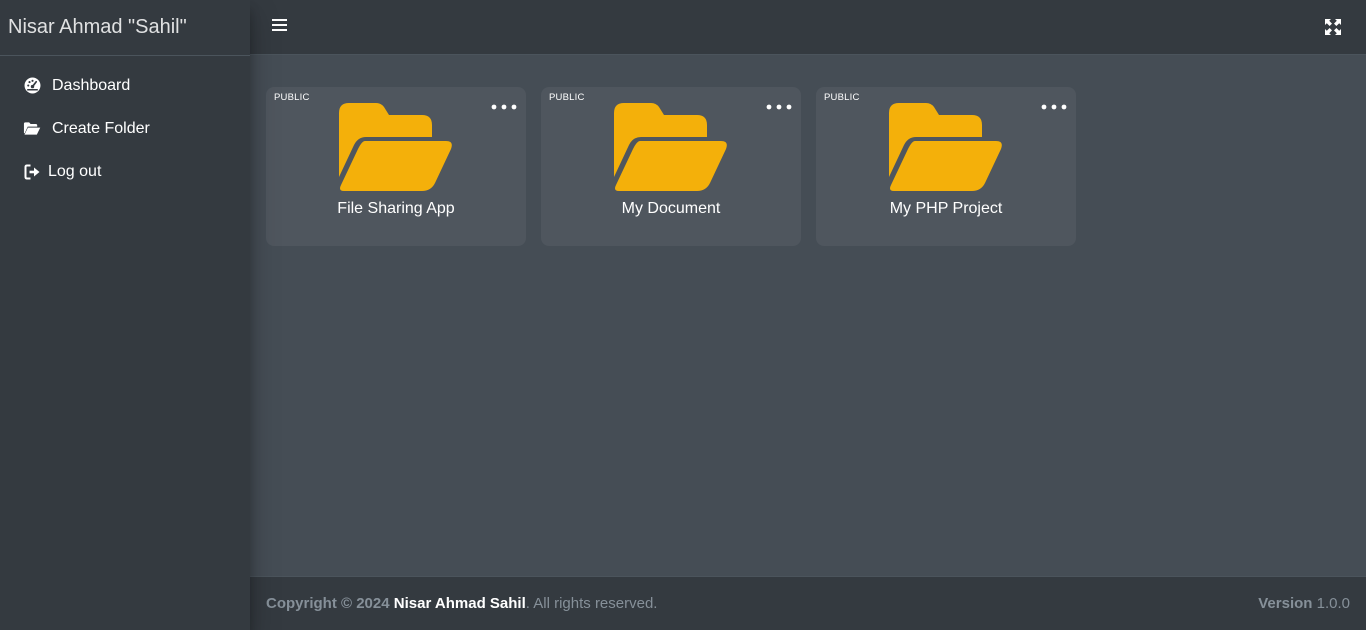  I want to click on dashboard-icon, so click(32, 86).